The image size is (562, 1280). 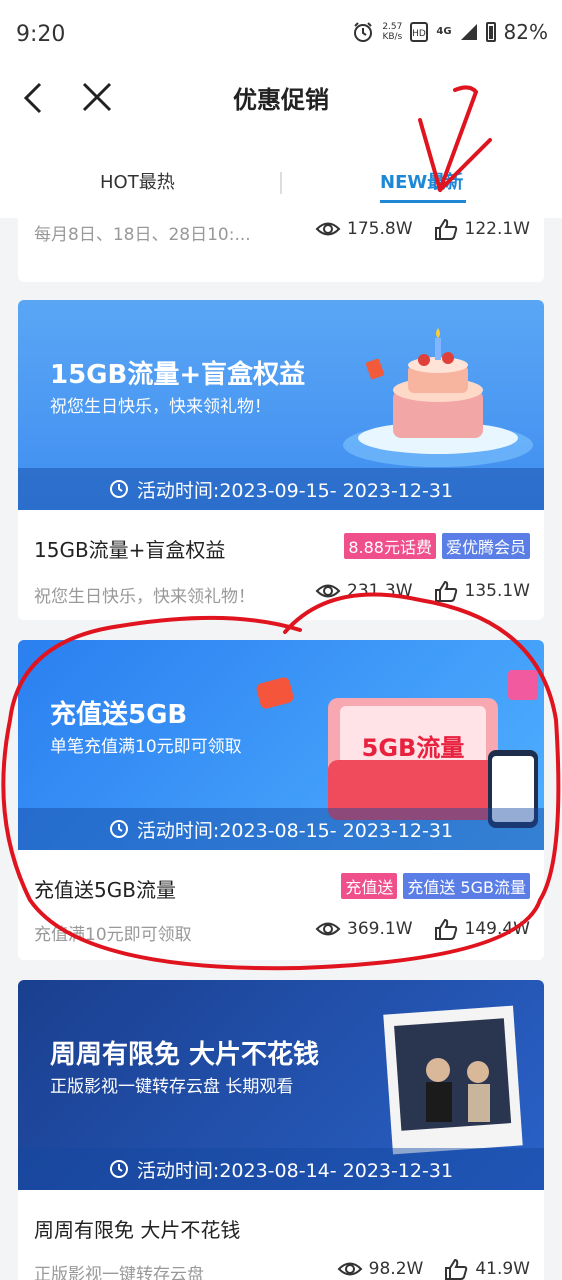 What do you see at coordinates (413, 748) in the screenshot?
I see `banner-graphic-text: 5GB流量` at bounding box center [413, 748].